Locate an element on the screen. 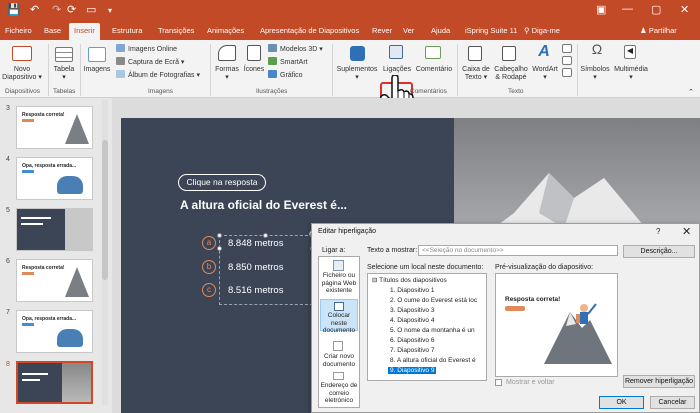  smartart-button: SmartArt is located at coordinates (288, 61).